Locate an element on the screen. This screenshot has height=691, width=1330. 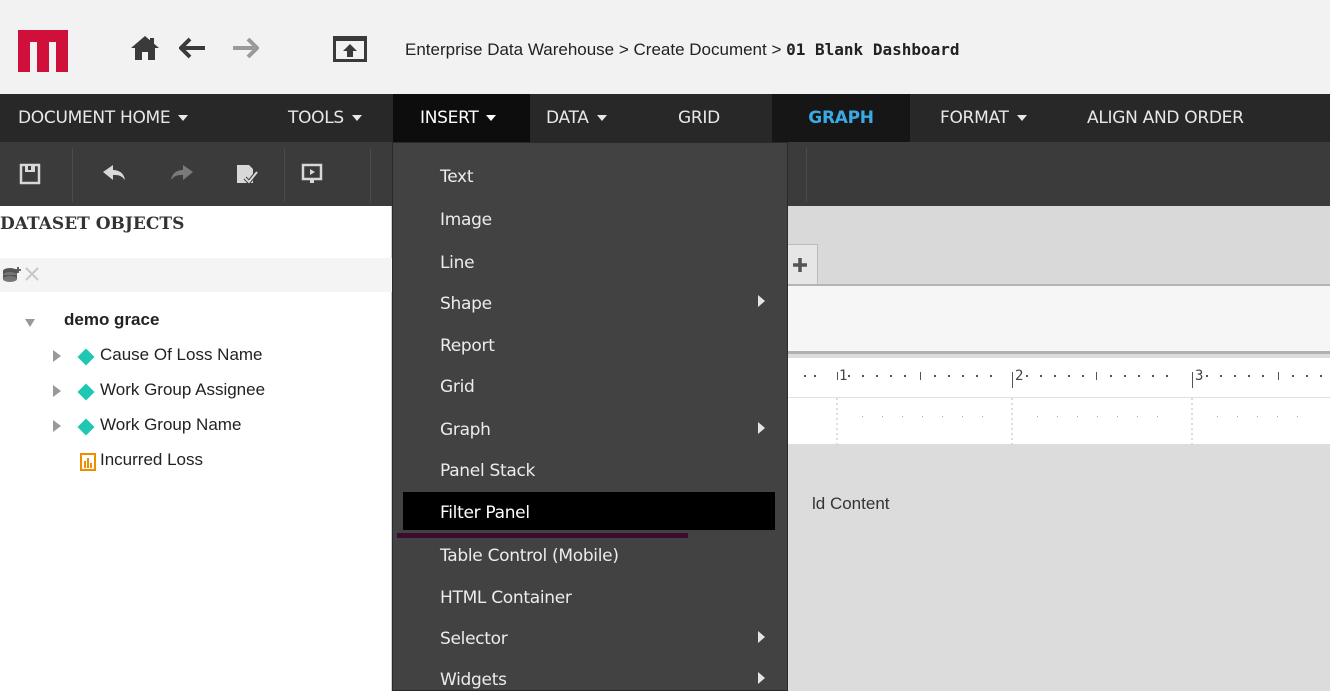
ruler-mark: 3 is located at coordinates (1199, 376).